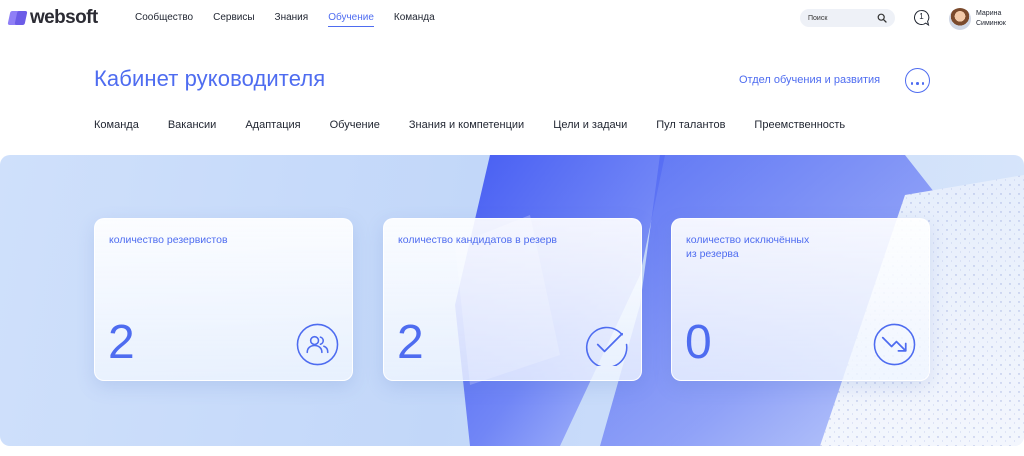 Image resolution: width=1024 pixels, height=456 pixels. I want to click on more-icon, so click(917, 81).